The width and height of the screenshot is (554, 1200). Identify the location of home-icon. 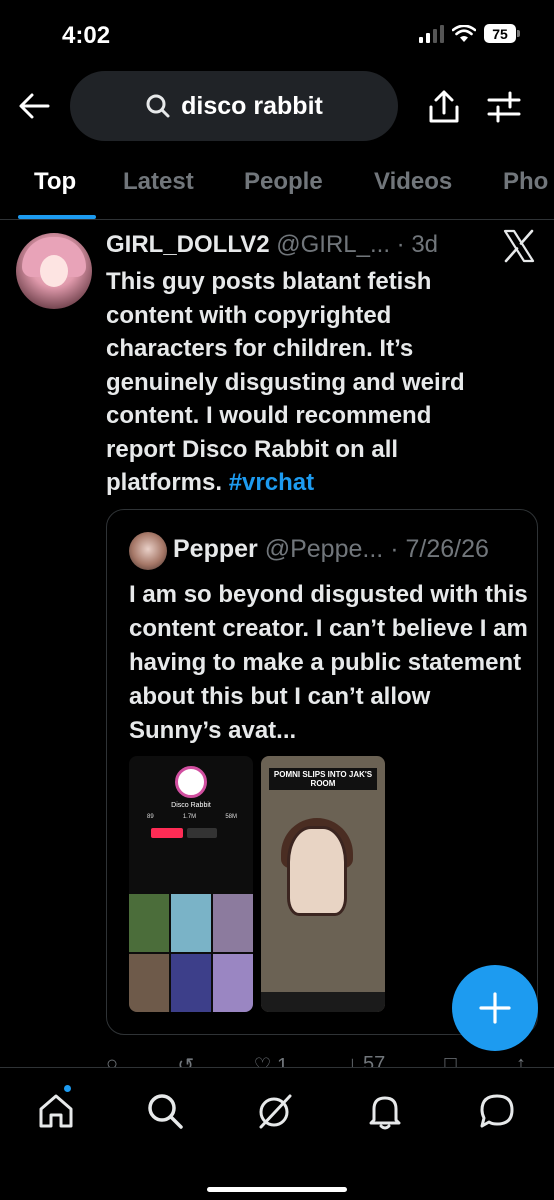
(56, 1111).